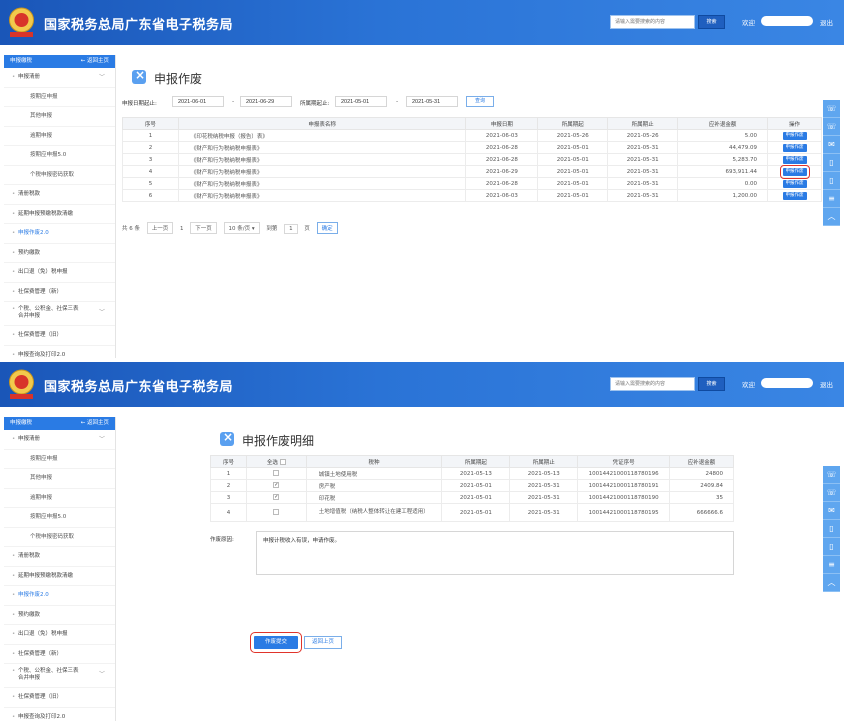 The height and width of the screenshot is (721, 844). Describe the element at coordinates (276, 642) in the screenshot. I see `void-submit-button: 作废提交` at that location.